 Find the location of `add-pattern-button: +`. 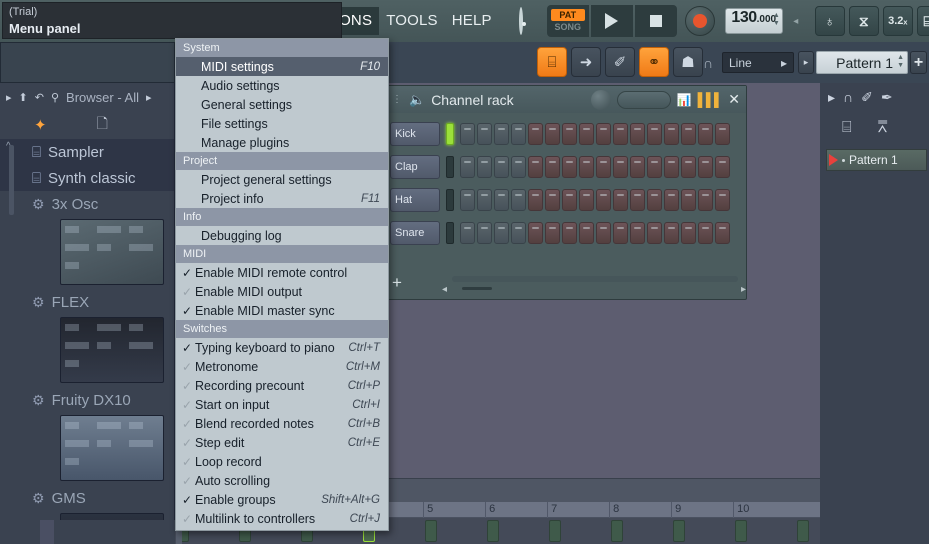

add-pattern-button: + is located at coordinates (918, 62).